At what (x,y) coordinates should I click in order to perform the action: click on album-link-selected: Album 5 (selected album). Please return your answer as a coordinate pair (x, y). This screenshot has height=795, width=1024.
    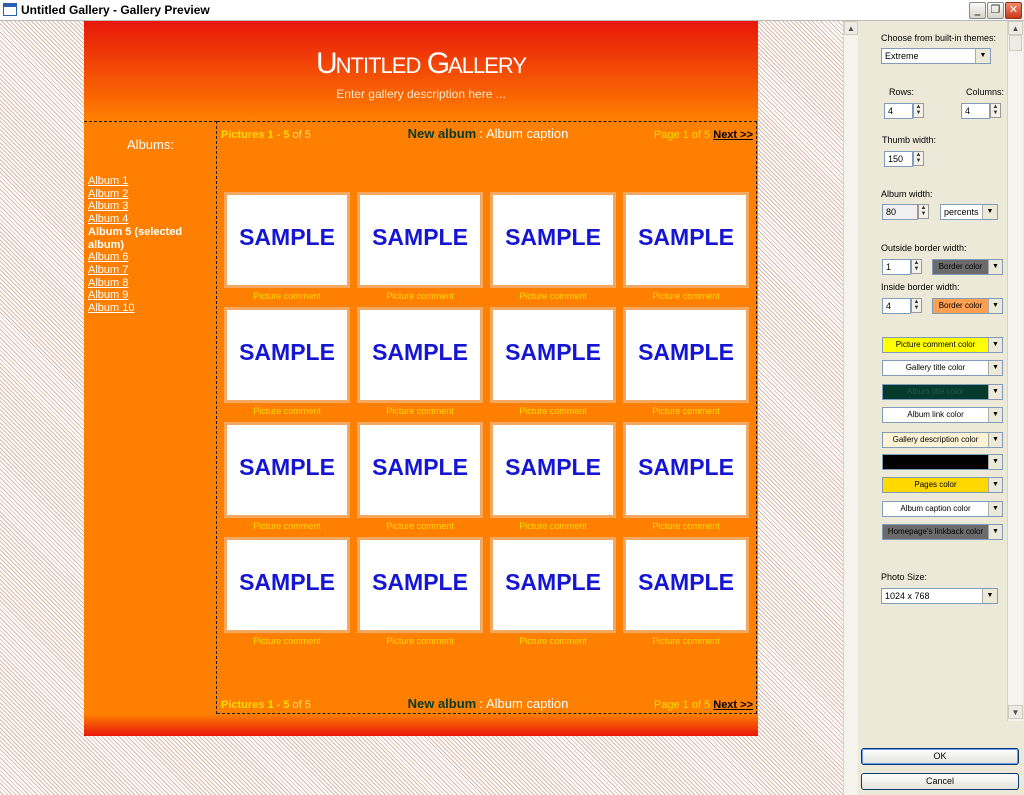
    Looking at the image, I should click on (148, 238).